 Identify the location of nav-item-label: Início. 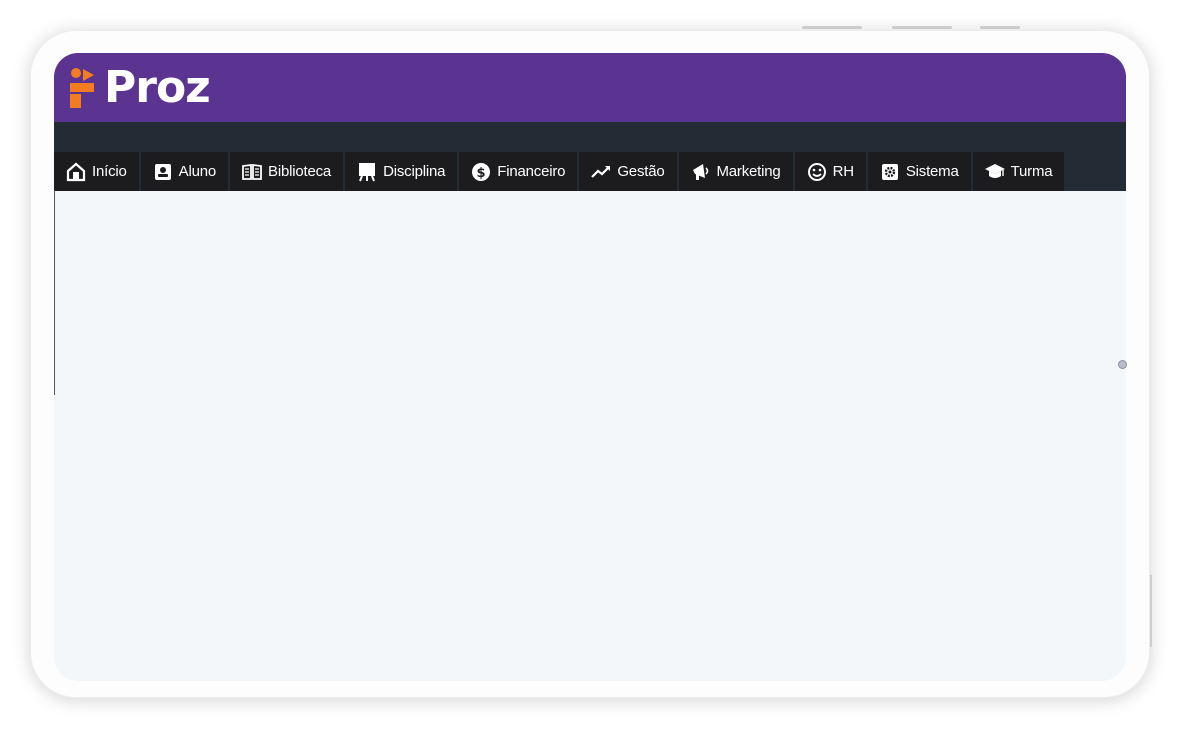
(109, 171).